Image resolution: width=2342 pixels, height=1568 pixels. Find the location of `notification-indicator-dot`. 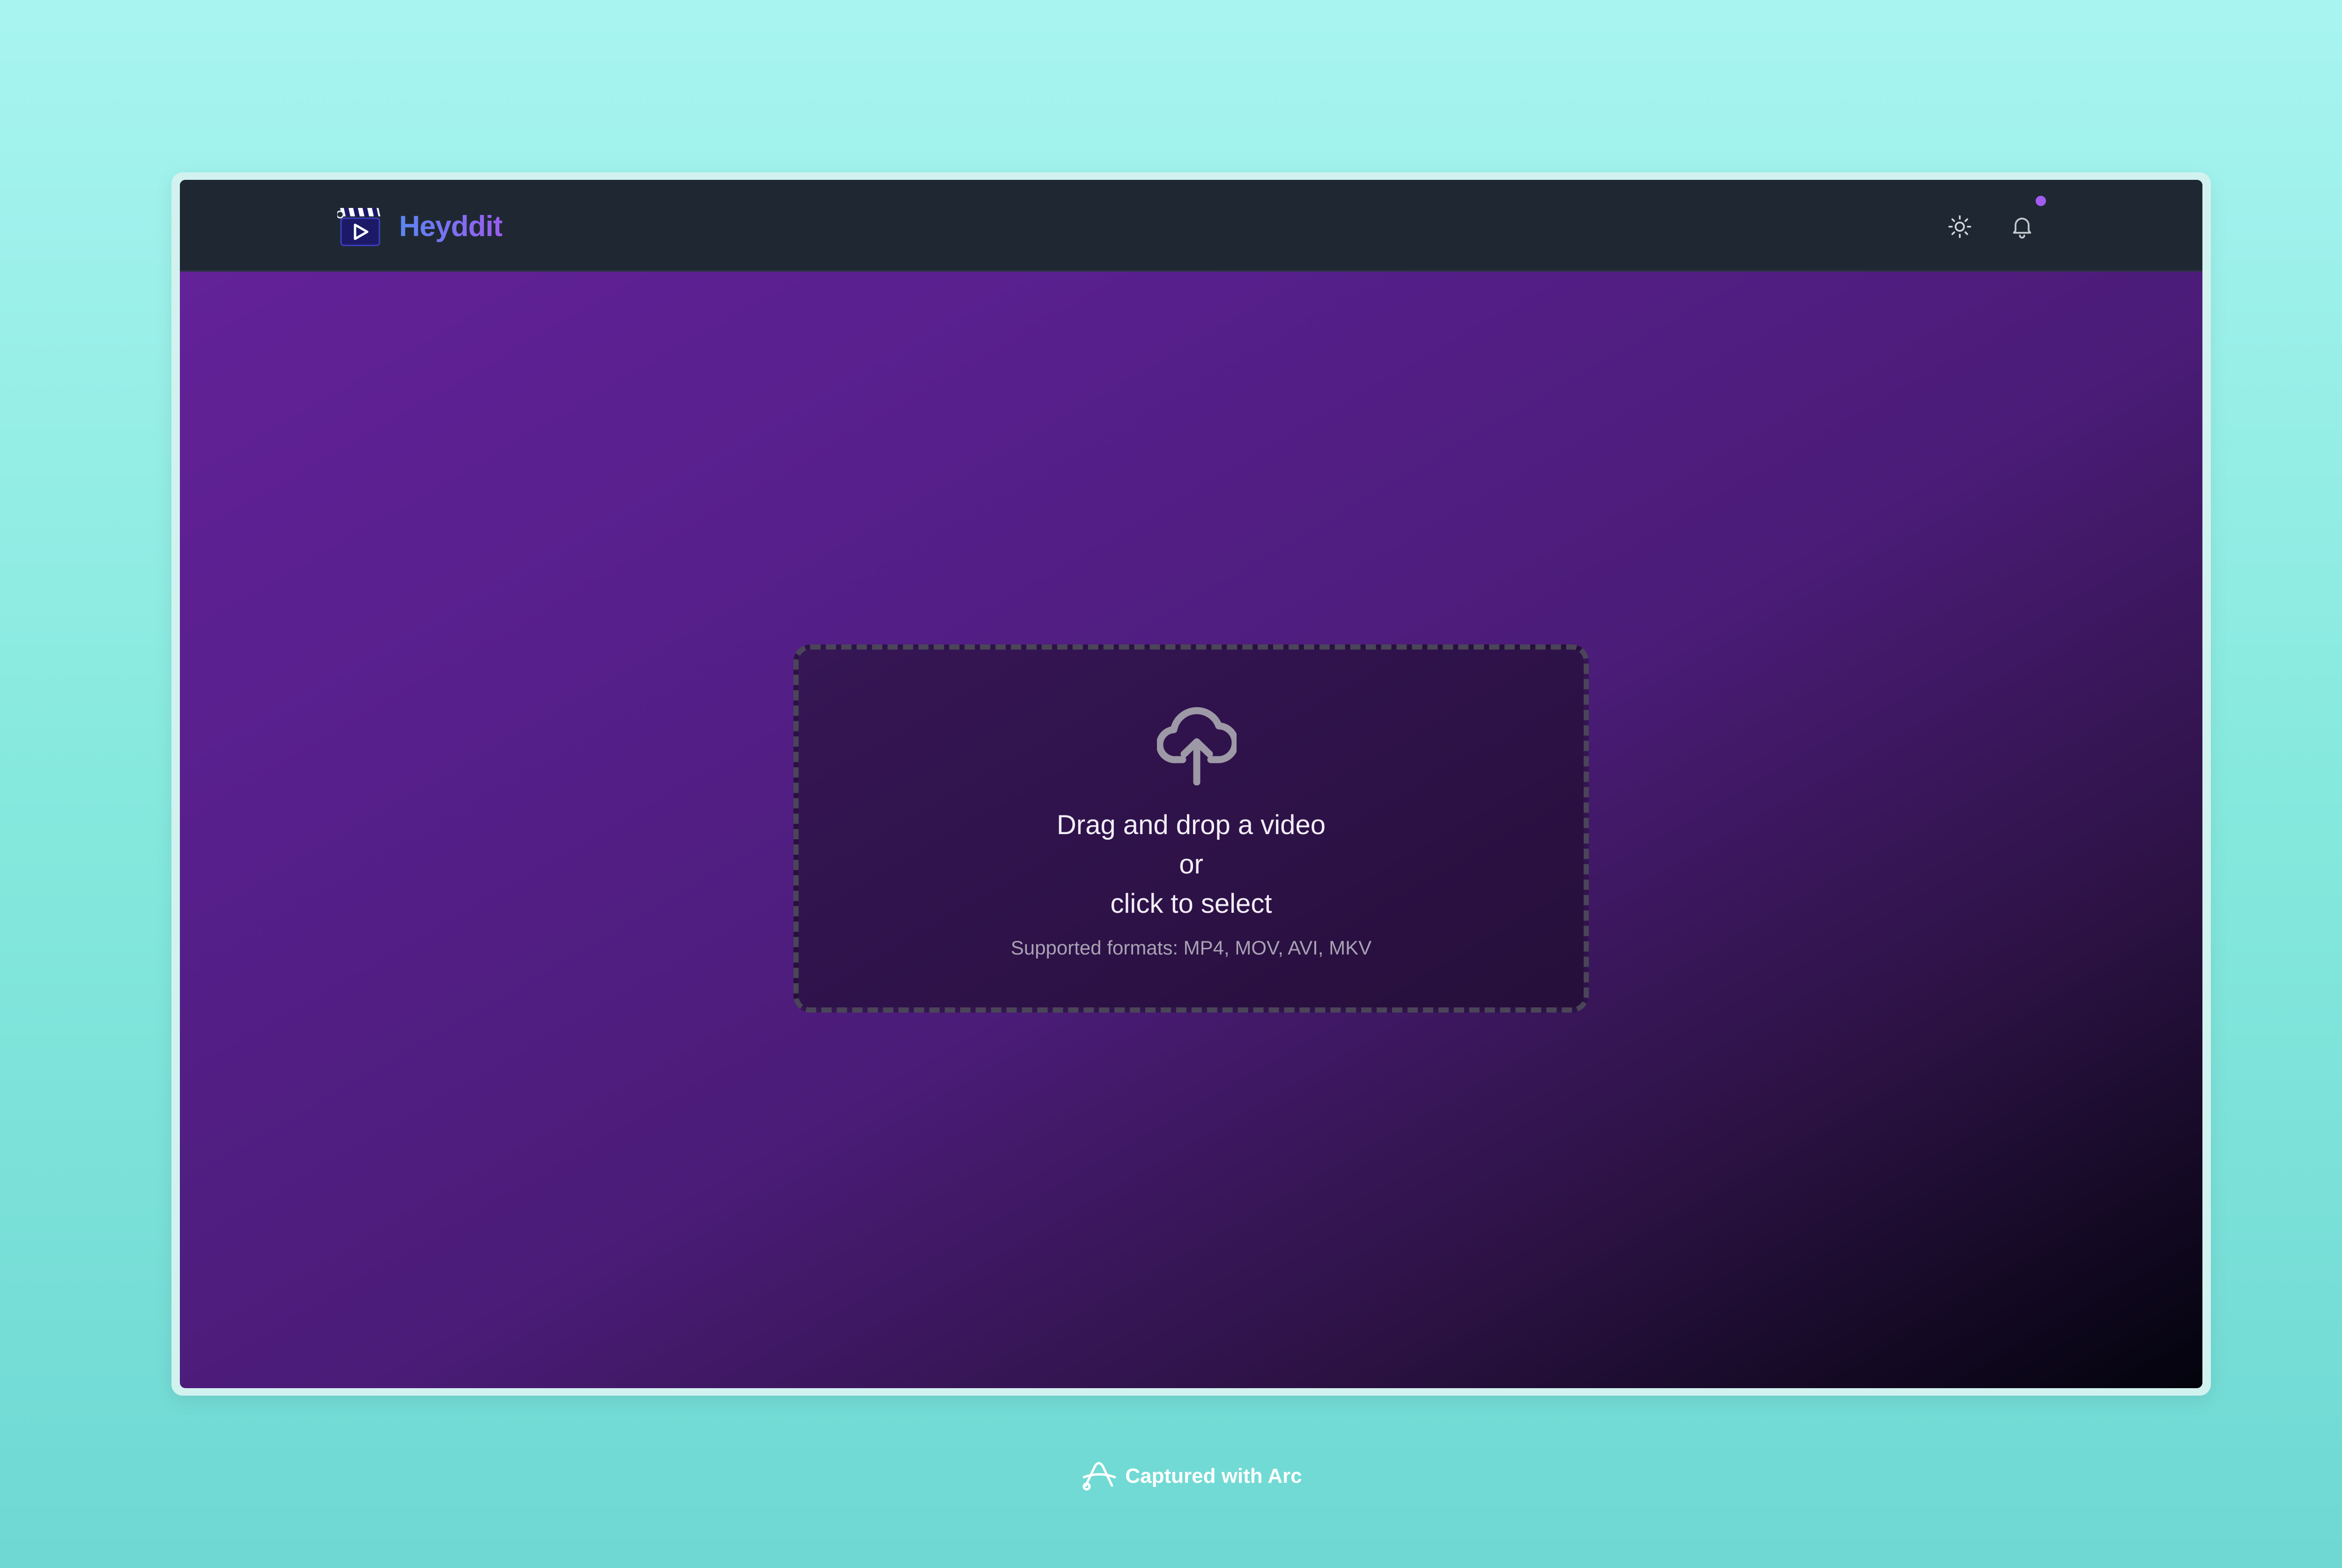

notification-indicator-dot is located at coordinates (2041, 201).